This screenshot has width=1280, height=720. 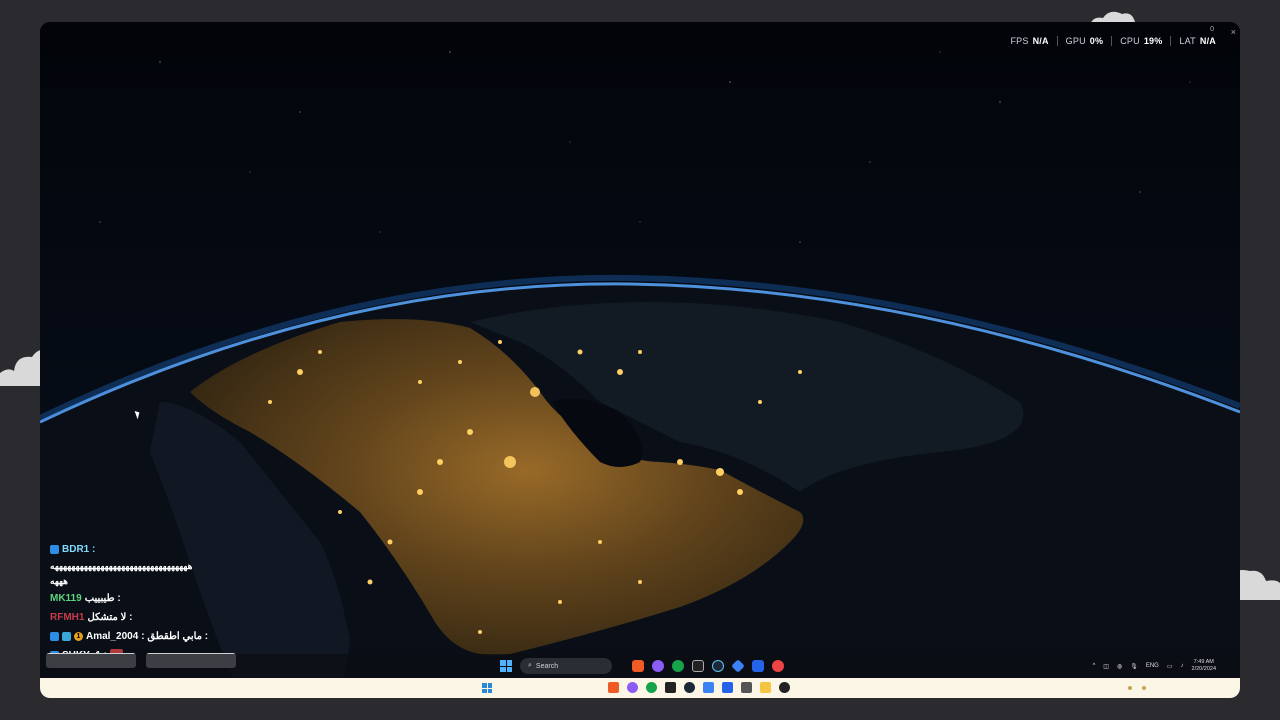 I want to click on search-placeholder: Search, so click(x=547, y=666).